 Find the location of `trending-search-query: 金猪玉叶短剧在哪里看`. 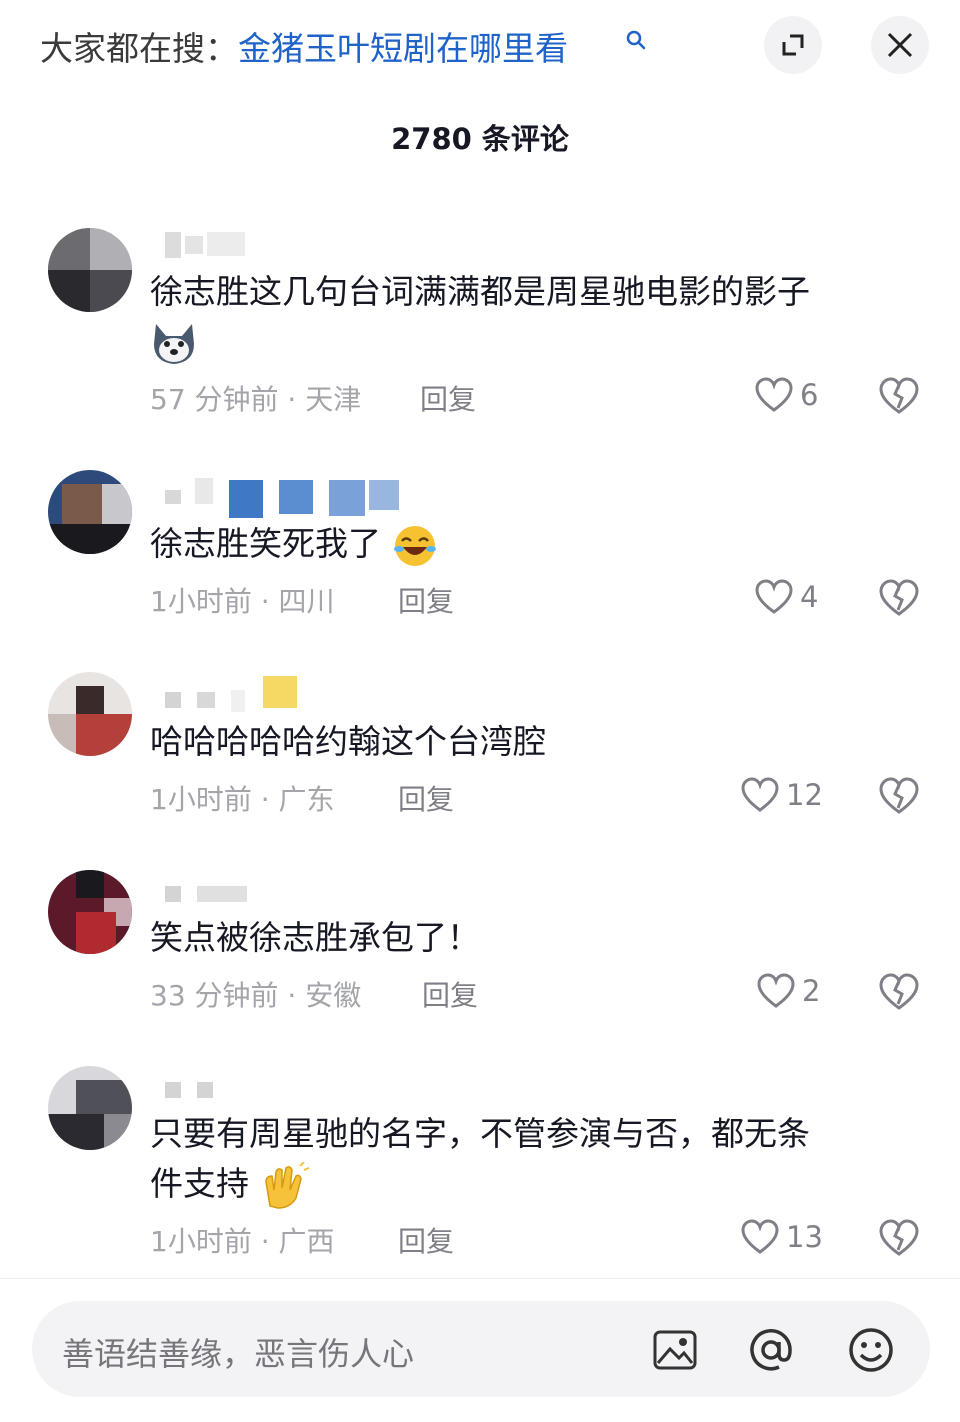

trending-search-query: 金猪玉叶短剧在哪里看 is located at coordinates (403, 48).